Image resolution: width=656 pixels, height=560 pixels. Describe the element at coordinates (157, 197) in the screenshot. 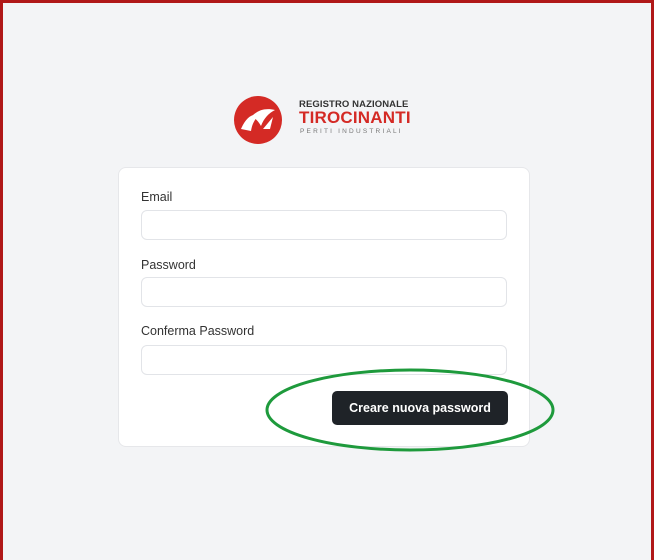

I see `email-label: Email` at that location.